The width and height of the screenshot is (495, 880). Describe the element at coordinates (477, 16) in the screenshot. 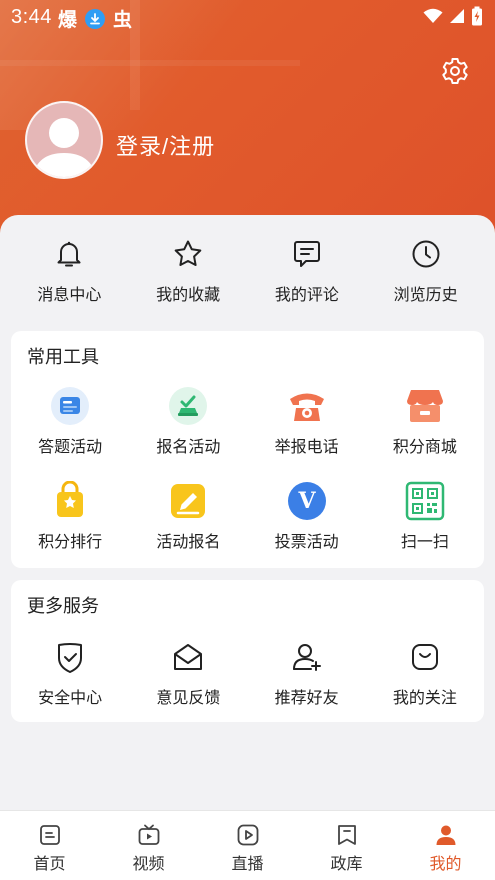

I see `battery-icon` at that location.